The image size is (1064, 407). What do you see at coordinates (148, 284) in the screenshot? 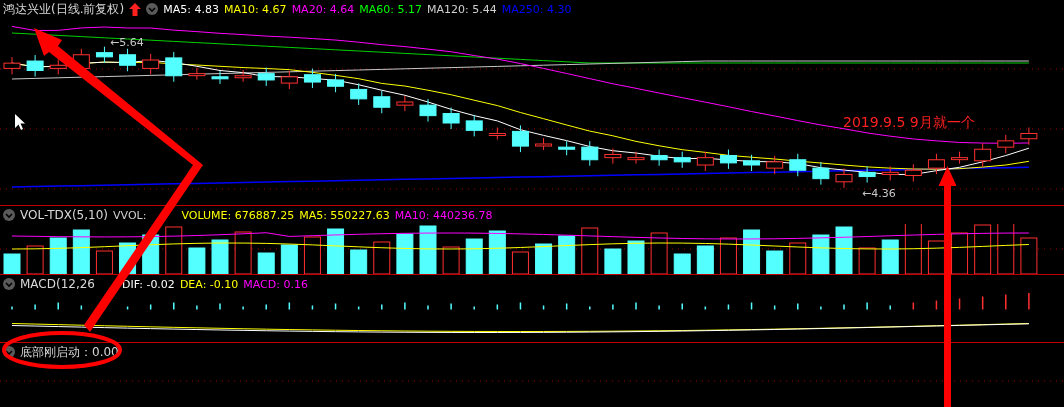
I see `indicator-value: DIF: -0.02` at bounding box center [148, 284].